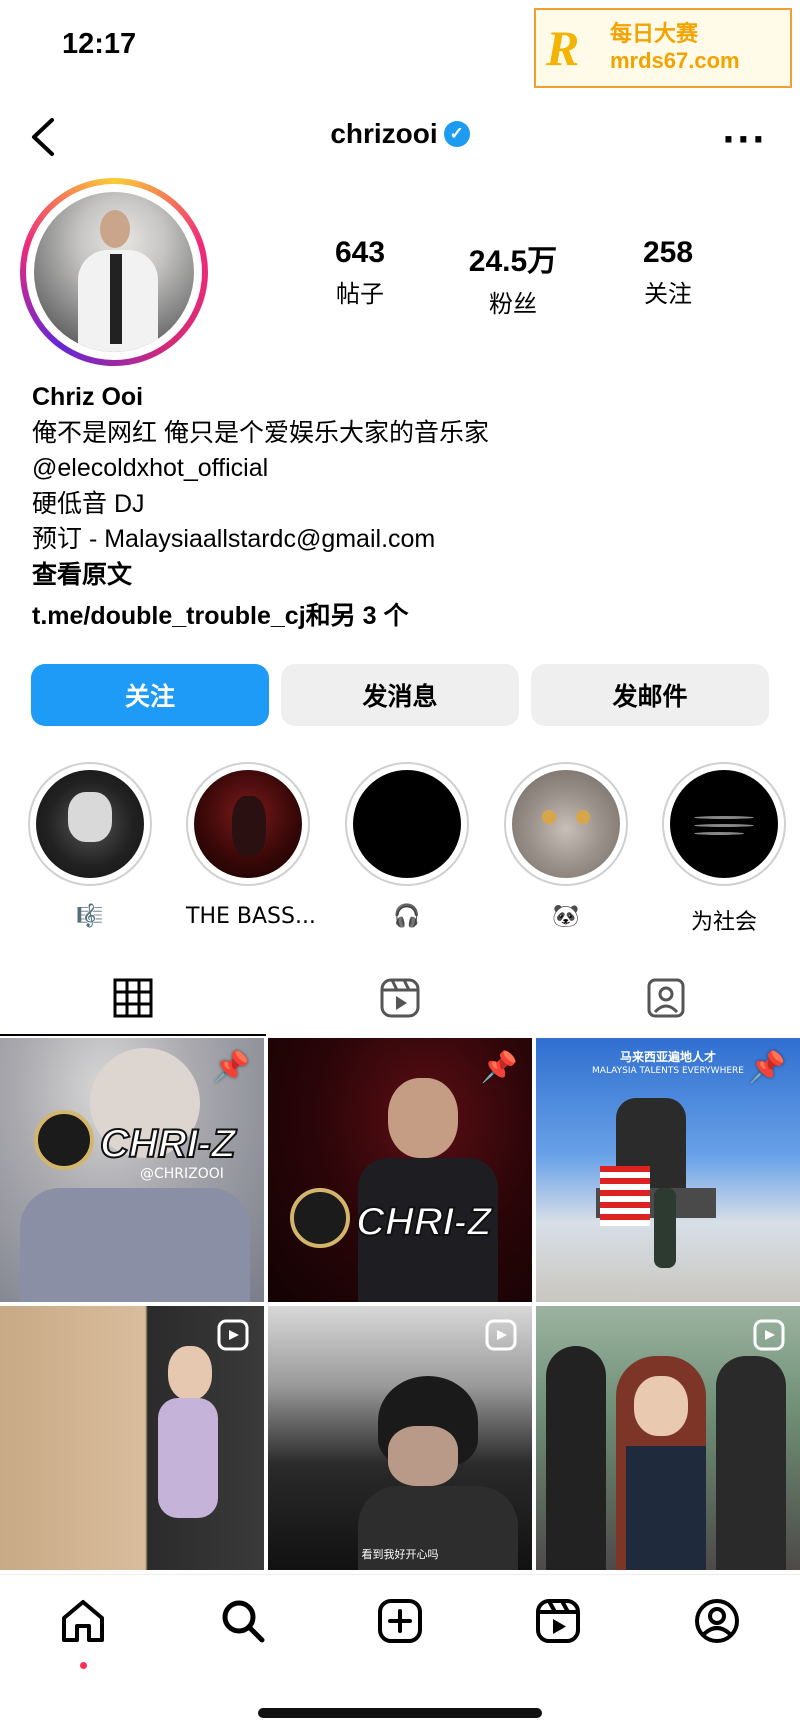  Describe the element at coordinates (90, 845) in the screenshot. I see `highlight-item: 🎼` at that location.